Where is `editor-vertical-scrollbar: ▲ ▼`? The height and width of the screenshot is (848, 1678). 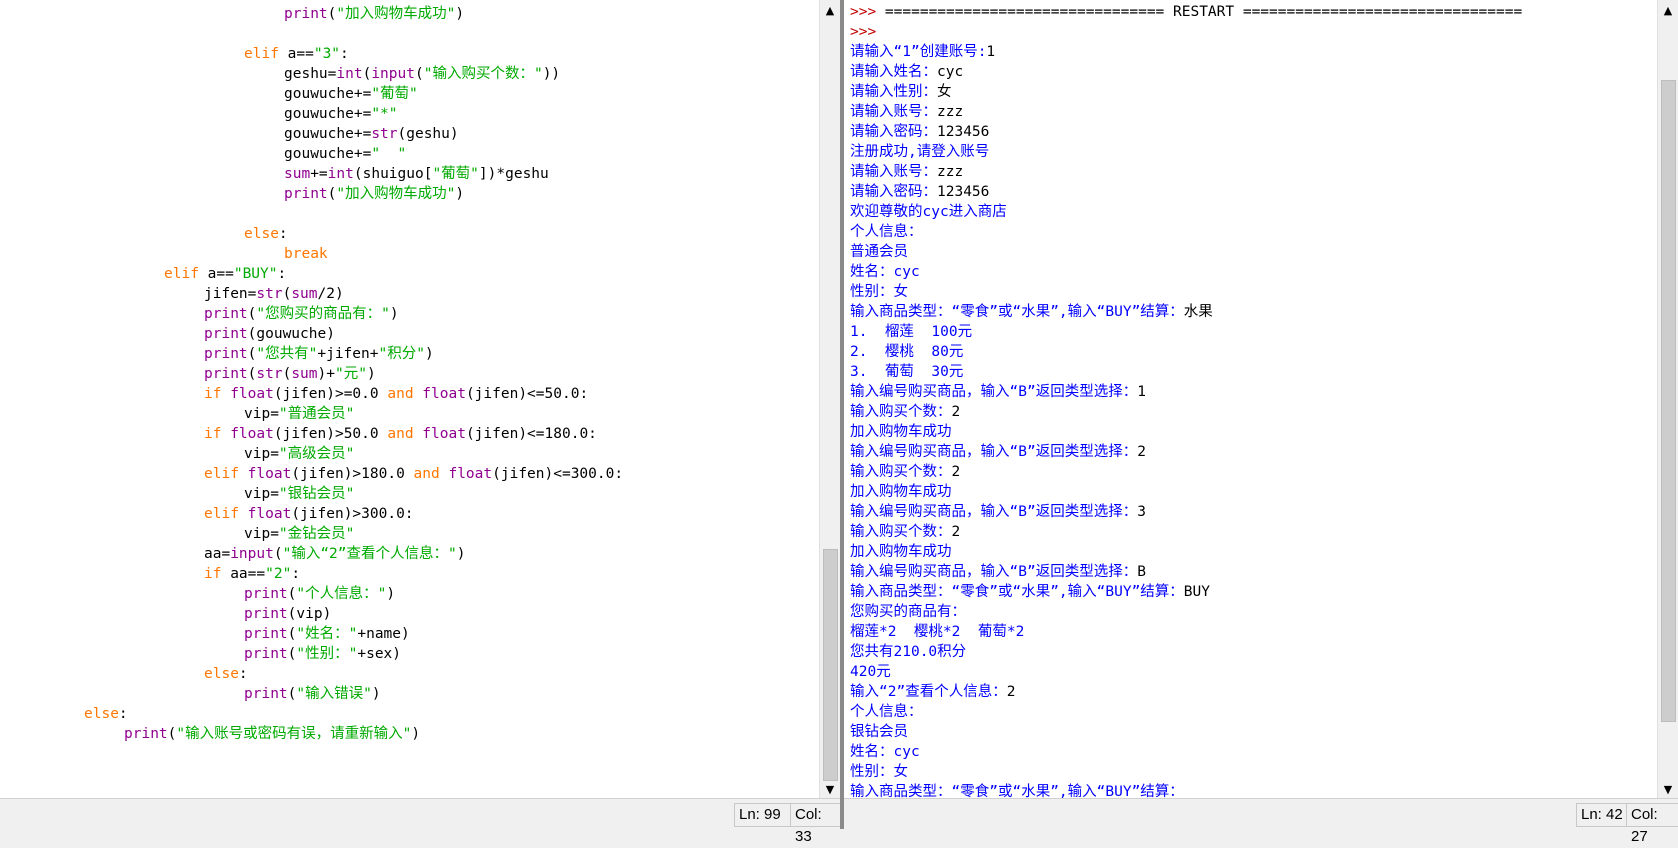 editor-vertical-scrollbar: ▲ ▼ is located at coordinates (829, 399).